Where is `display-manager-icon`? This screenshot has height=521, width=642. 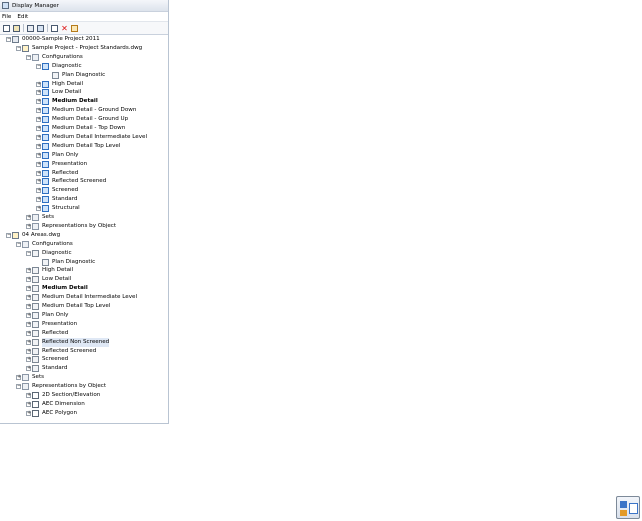
display-manager-icon is located at coordinates (628, 507).